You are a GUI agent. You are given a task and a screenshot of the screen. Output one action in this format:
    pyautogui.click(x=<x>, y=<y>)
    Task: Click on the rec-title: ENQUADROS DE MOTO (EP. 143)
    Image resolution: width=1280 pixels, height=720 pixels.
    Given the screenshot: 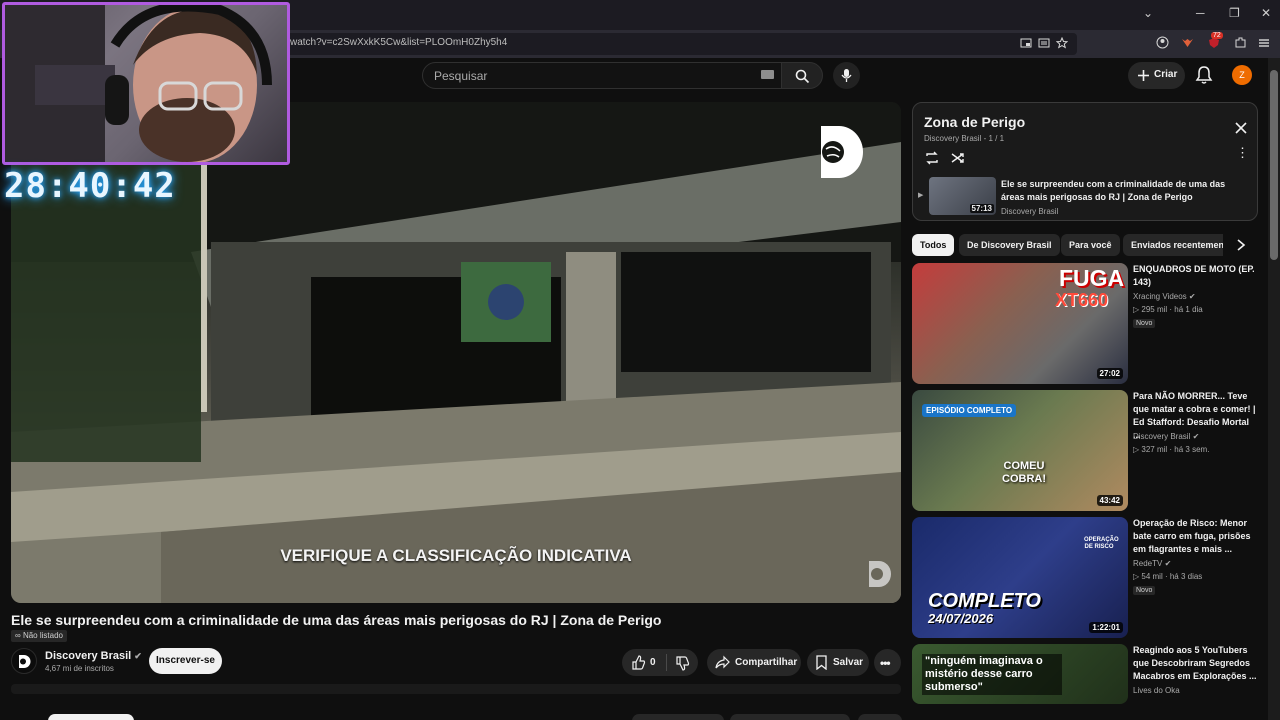 What is the action you would take?
    pyautogui.click(x=1195, y=276)
    